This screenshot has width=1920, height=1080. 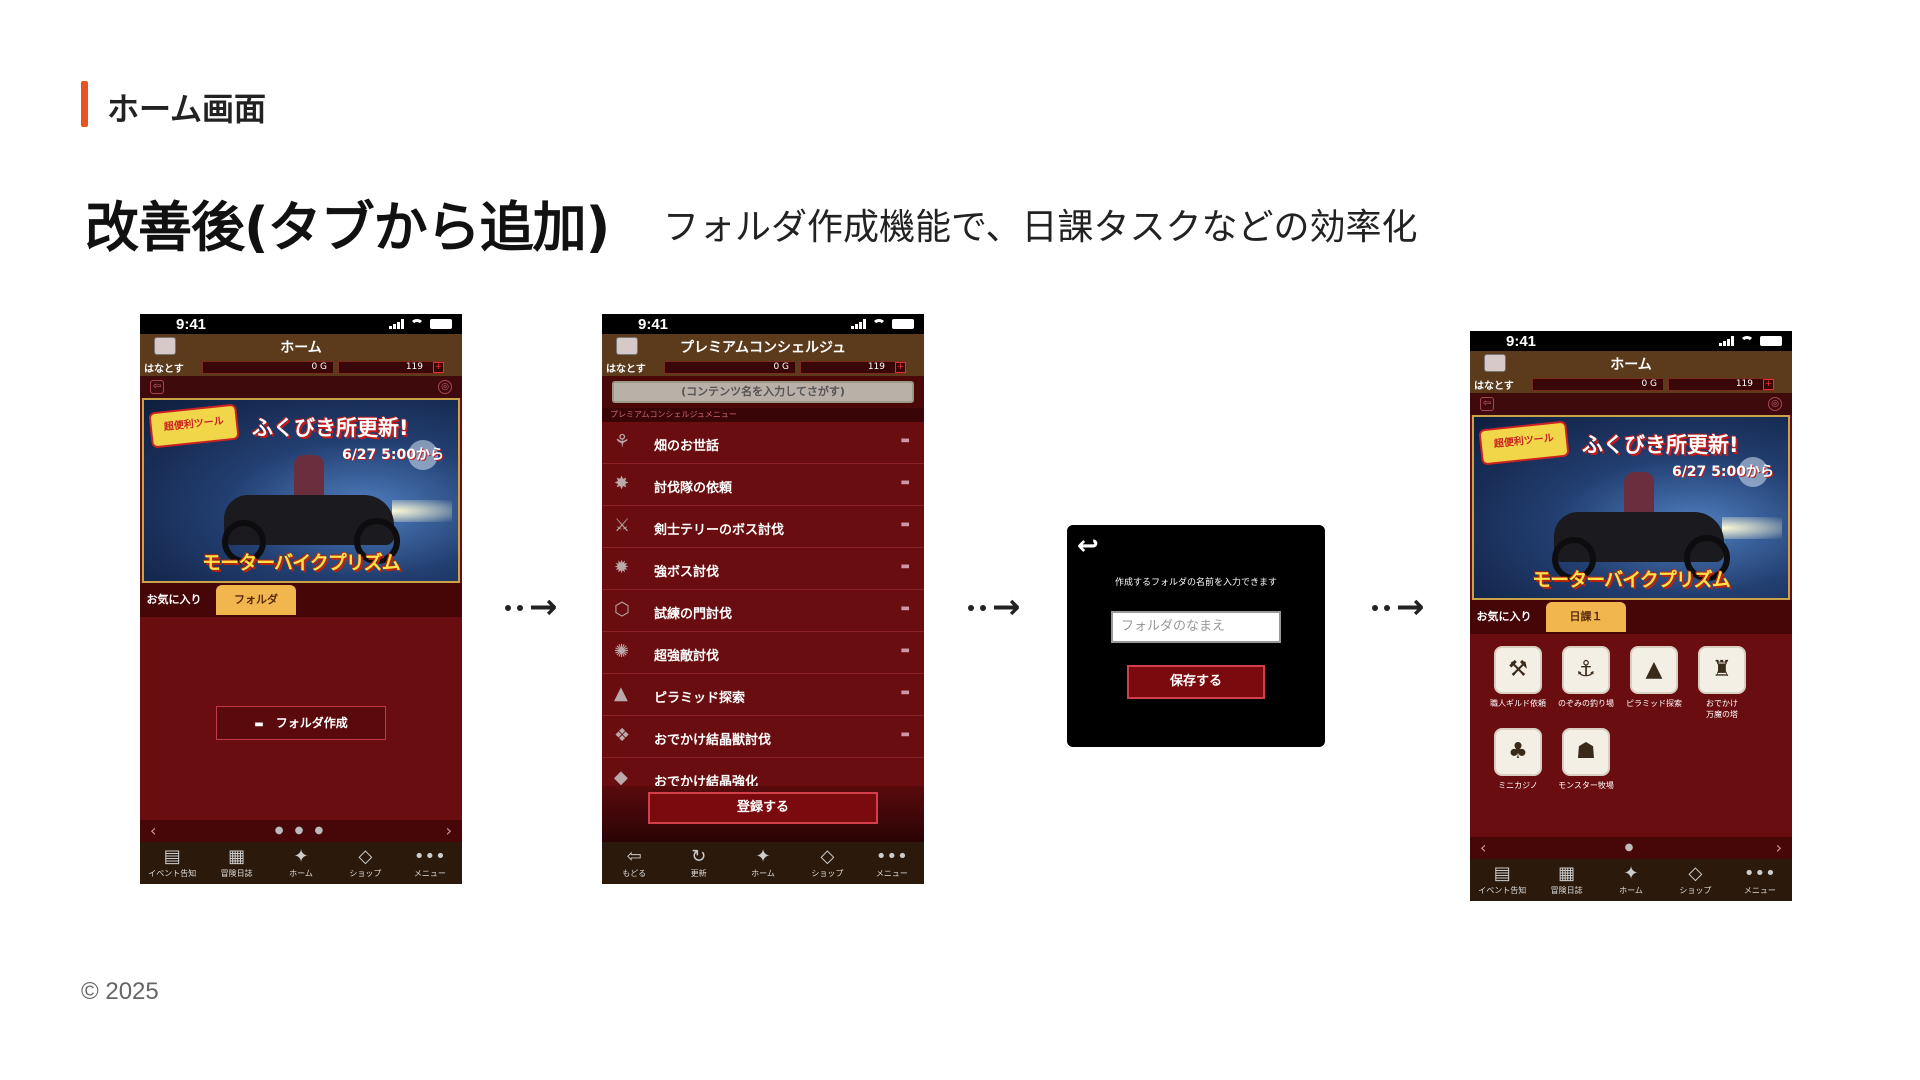 I want to click on list-item: ⚘ 畑のお世話 ▬, so click(x=763, y=443).